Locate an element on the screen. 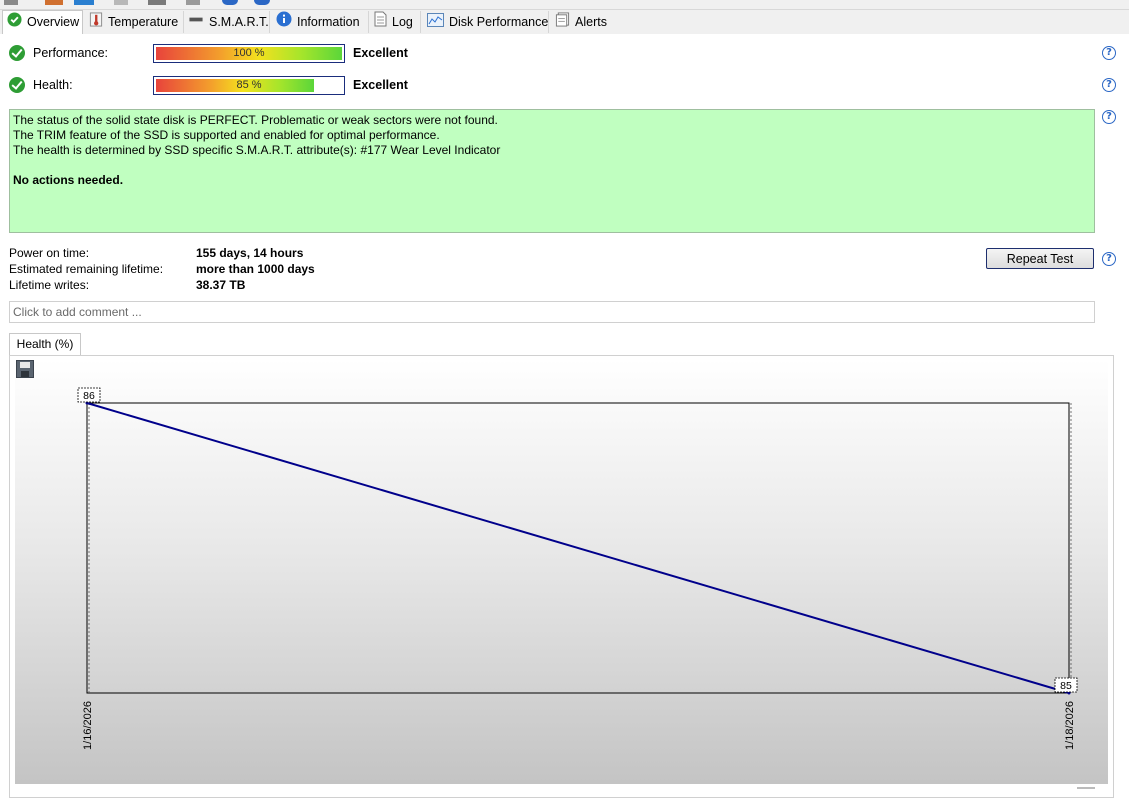 The width and height of the screenshot is (1129, 798). status-blank-line is located at coordinates (552, 165).